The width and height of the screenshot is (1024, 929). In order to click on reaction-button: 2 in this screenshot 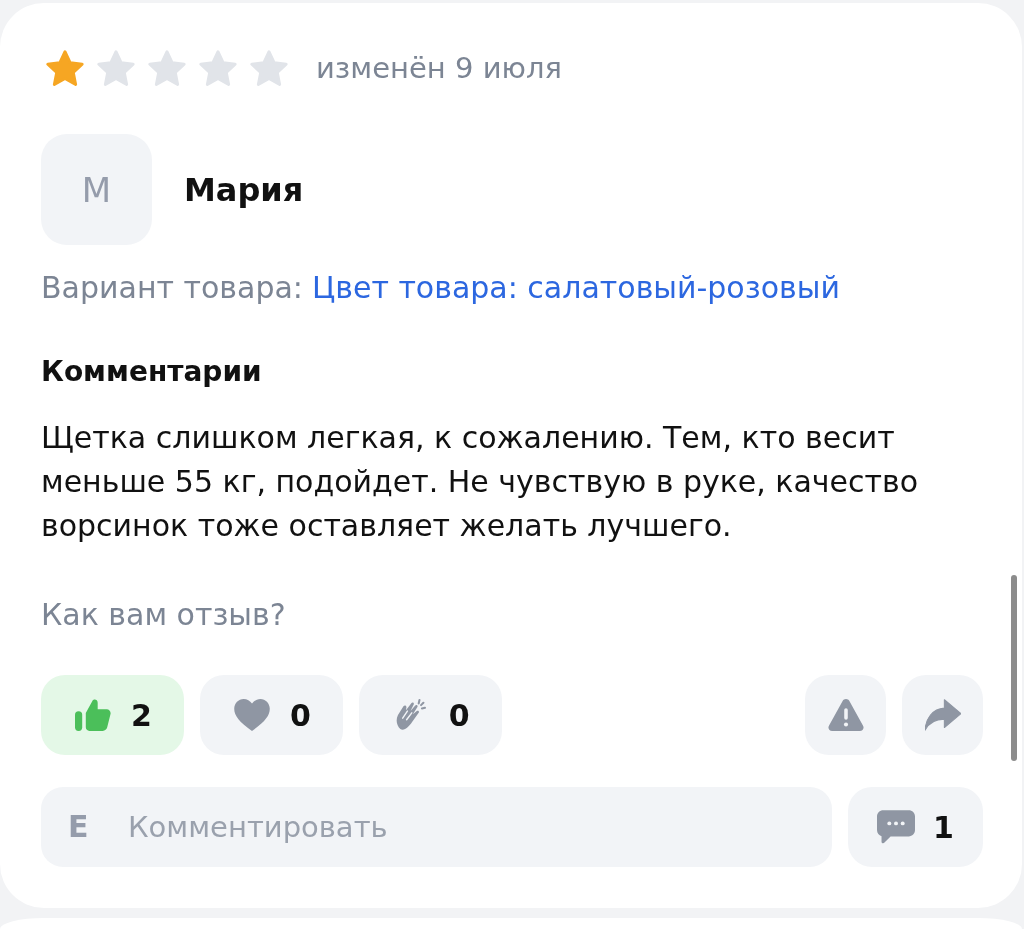, I will do `click(112, 715)`.